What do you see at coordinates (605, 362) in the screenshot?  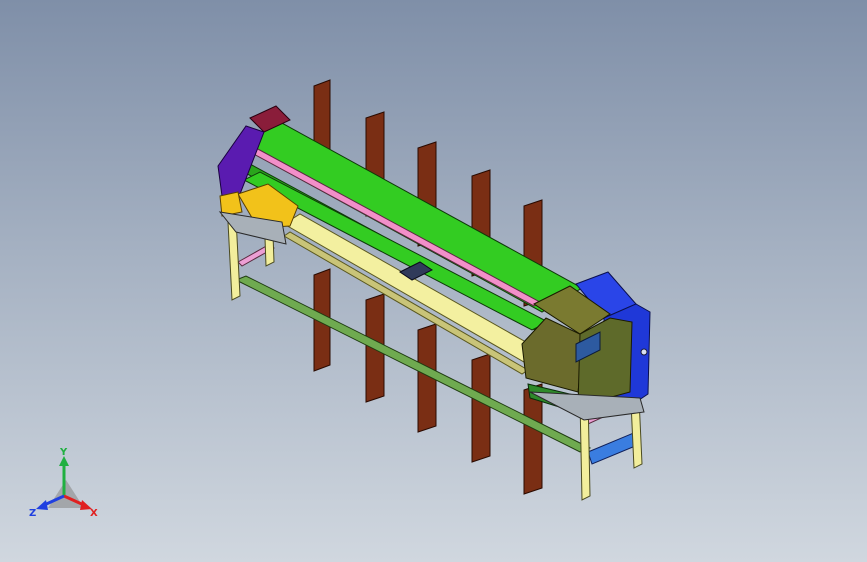 I see `right-panel` at bounding box center [605, 362].